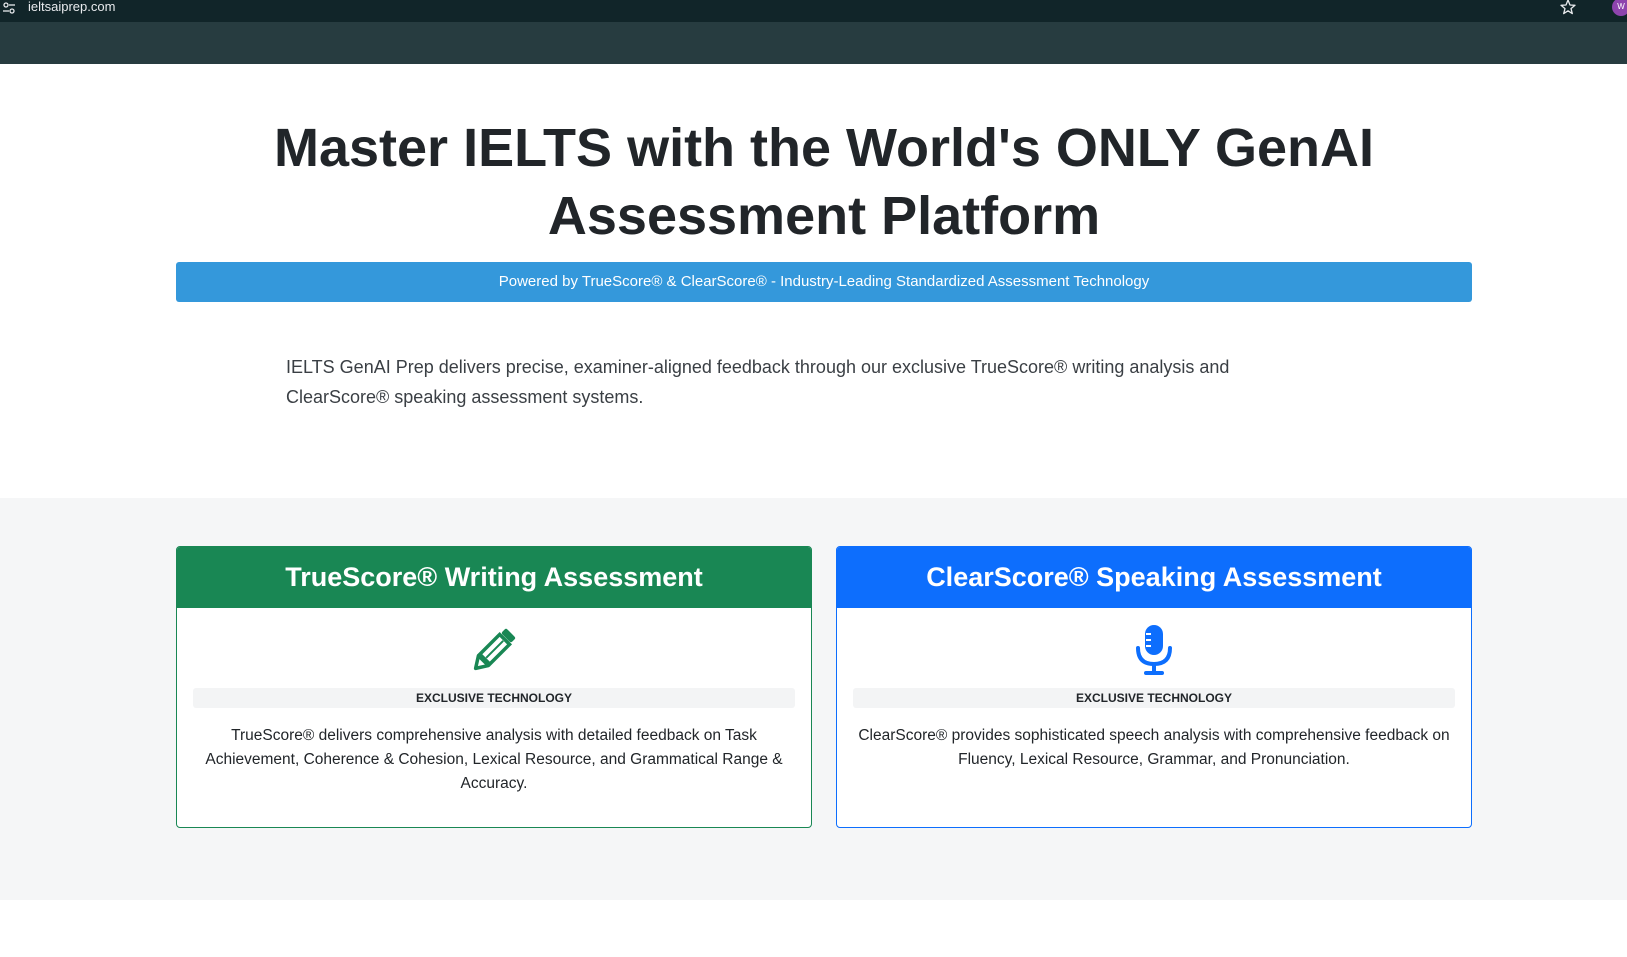 This screenshot has width=1627, height=957. Describe the element at coordinates (494, 649) in the screenshot. I see `pencil-icon` at that location.